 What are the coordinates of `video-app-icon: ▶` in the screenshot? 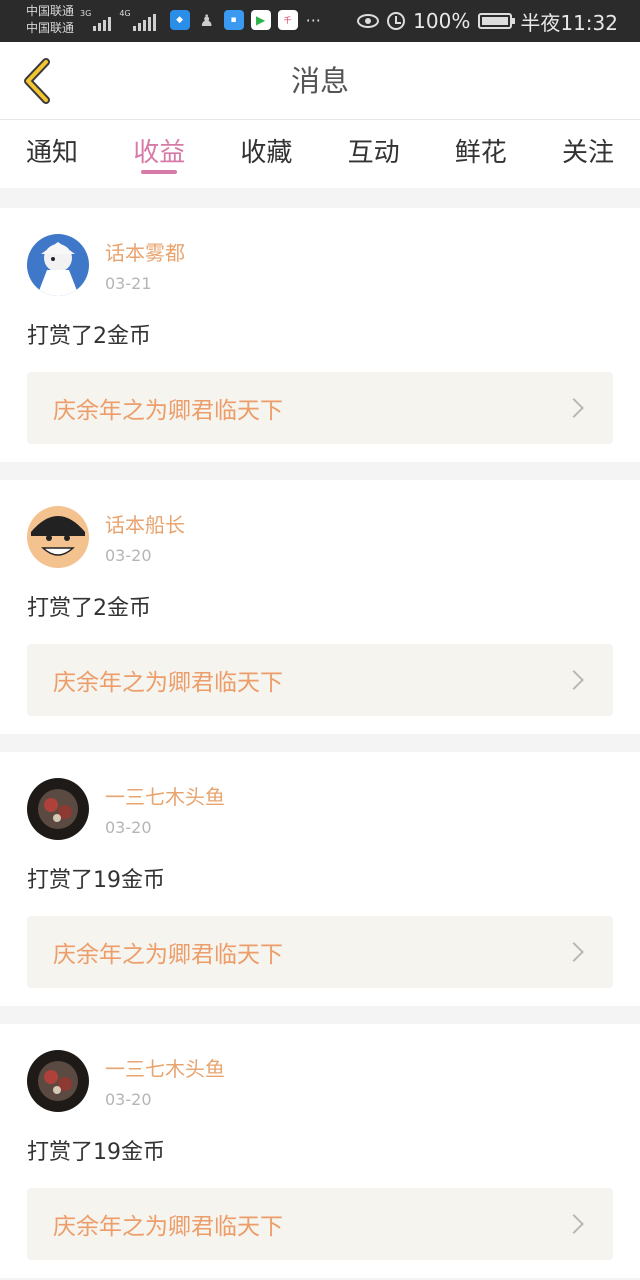 It's located at (260, 20).